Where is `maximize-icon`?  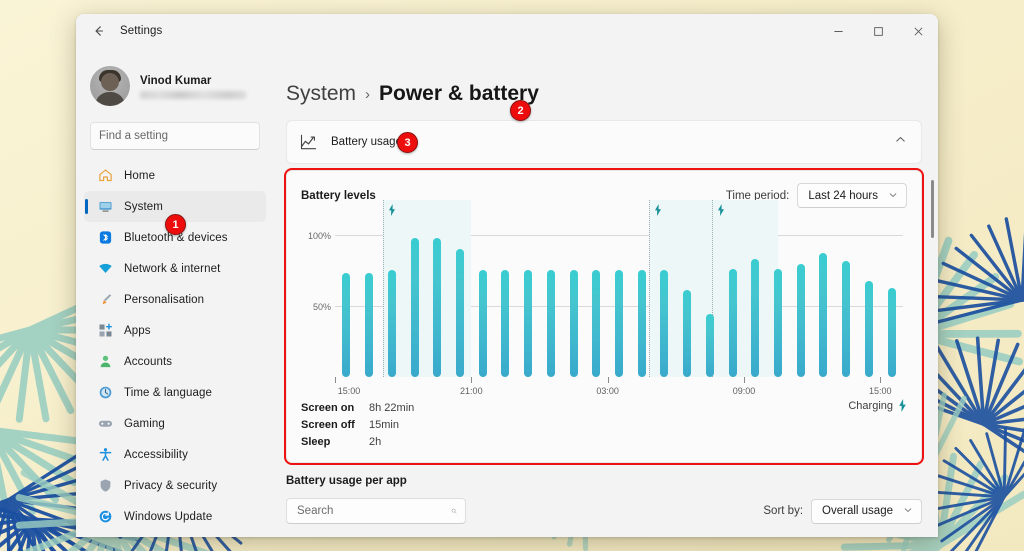
maximize-icon is located at coordinates (878, 31).